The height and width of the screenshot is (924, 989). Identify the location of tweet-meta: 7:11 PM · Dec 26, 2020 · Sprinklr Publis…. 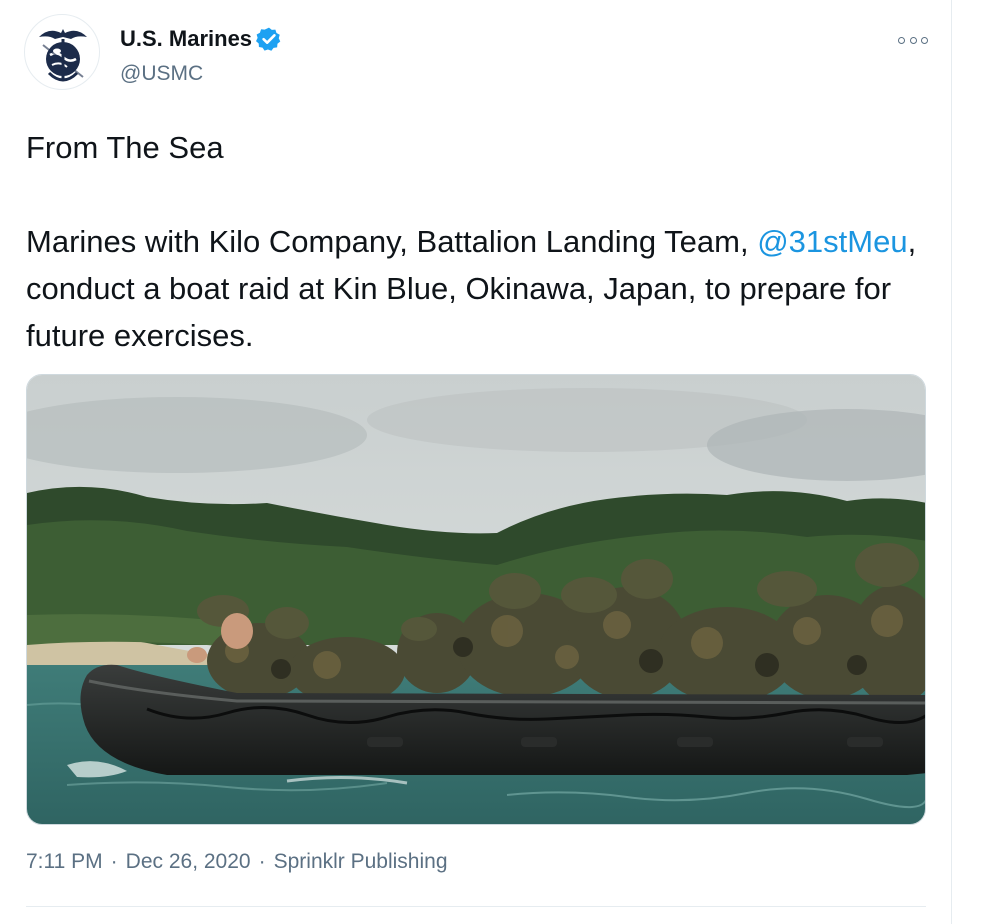
(237, 862).